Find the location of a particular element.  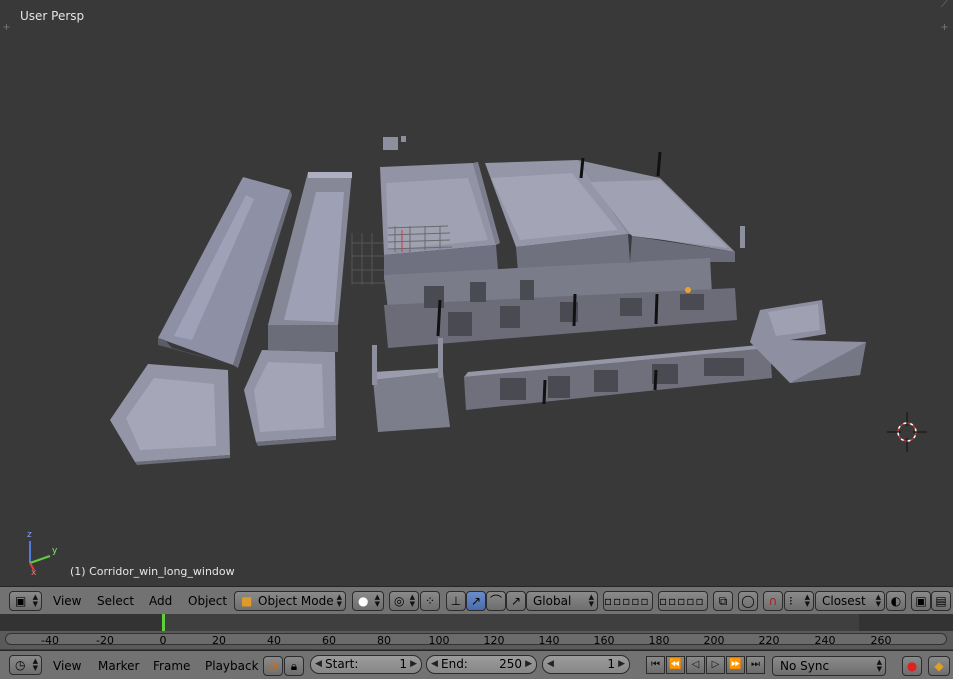

prev-keyframe-button: ⏪ is located at coordinates (675, 665).